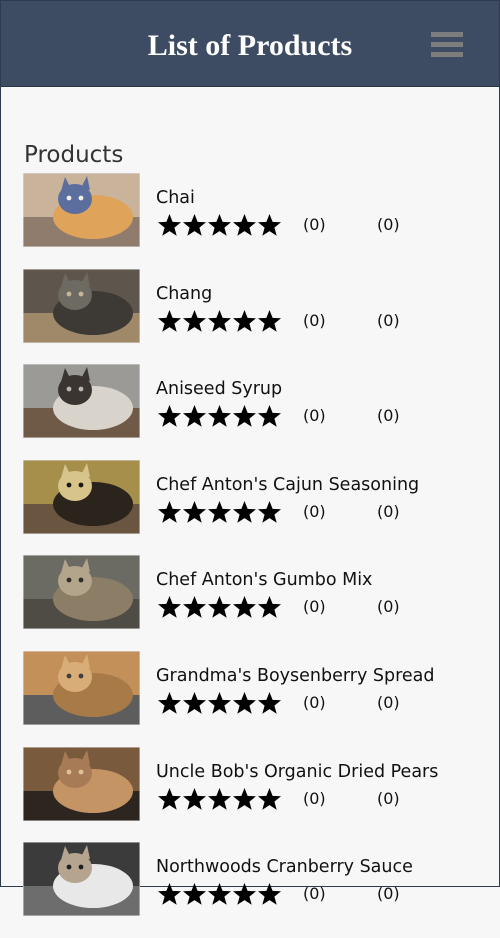  Describe the element at coordinates (175, 198) in the screenshot. I see `product-name: Chai` at that location.